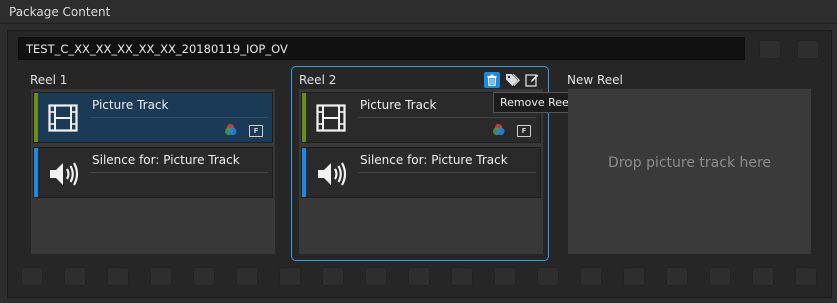 Image resolution: width=837 pixels, height=303 pixels. Describe the element at coordinates (689, 163) in the screenshot. I see `drop-hint-text: Drop picture track here` at that location.